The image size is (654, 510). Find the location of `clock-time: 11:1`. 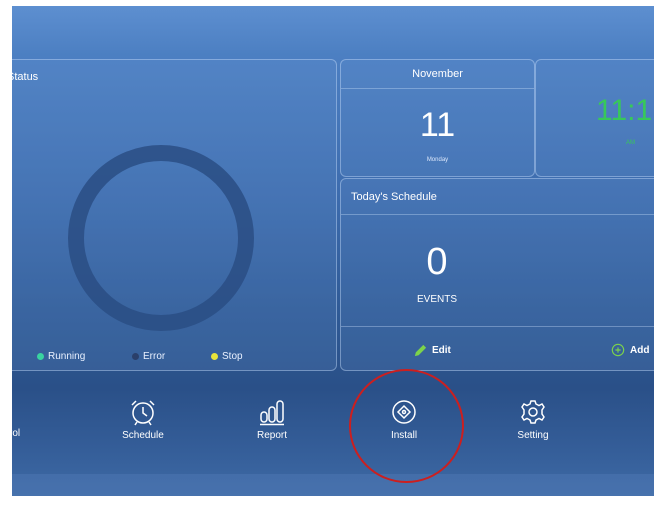

clock-time: 11:1 is located at coordinates (624, 110).